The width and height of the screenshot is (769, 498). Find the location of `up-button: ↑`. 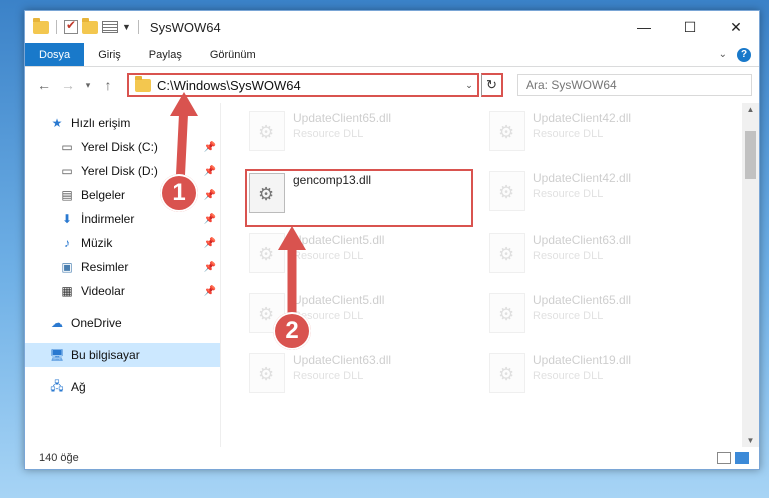

up-button: ↑ is located at coordinates (108, 85).